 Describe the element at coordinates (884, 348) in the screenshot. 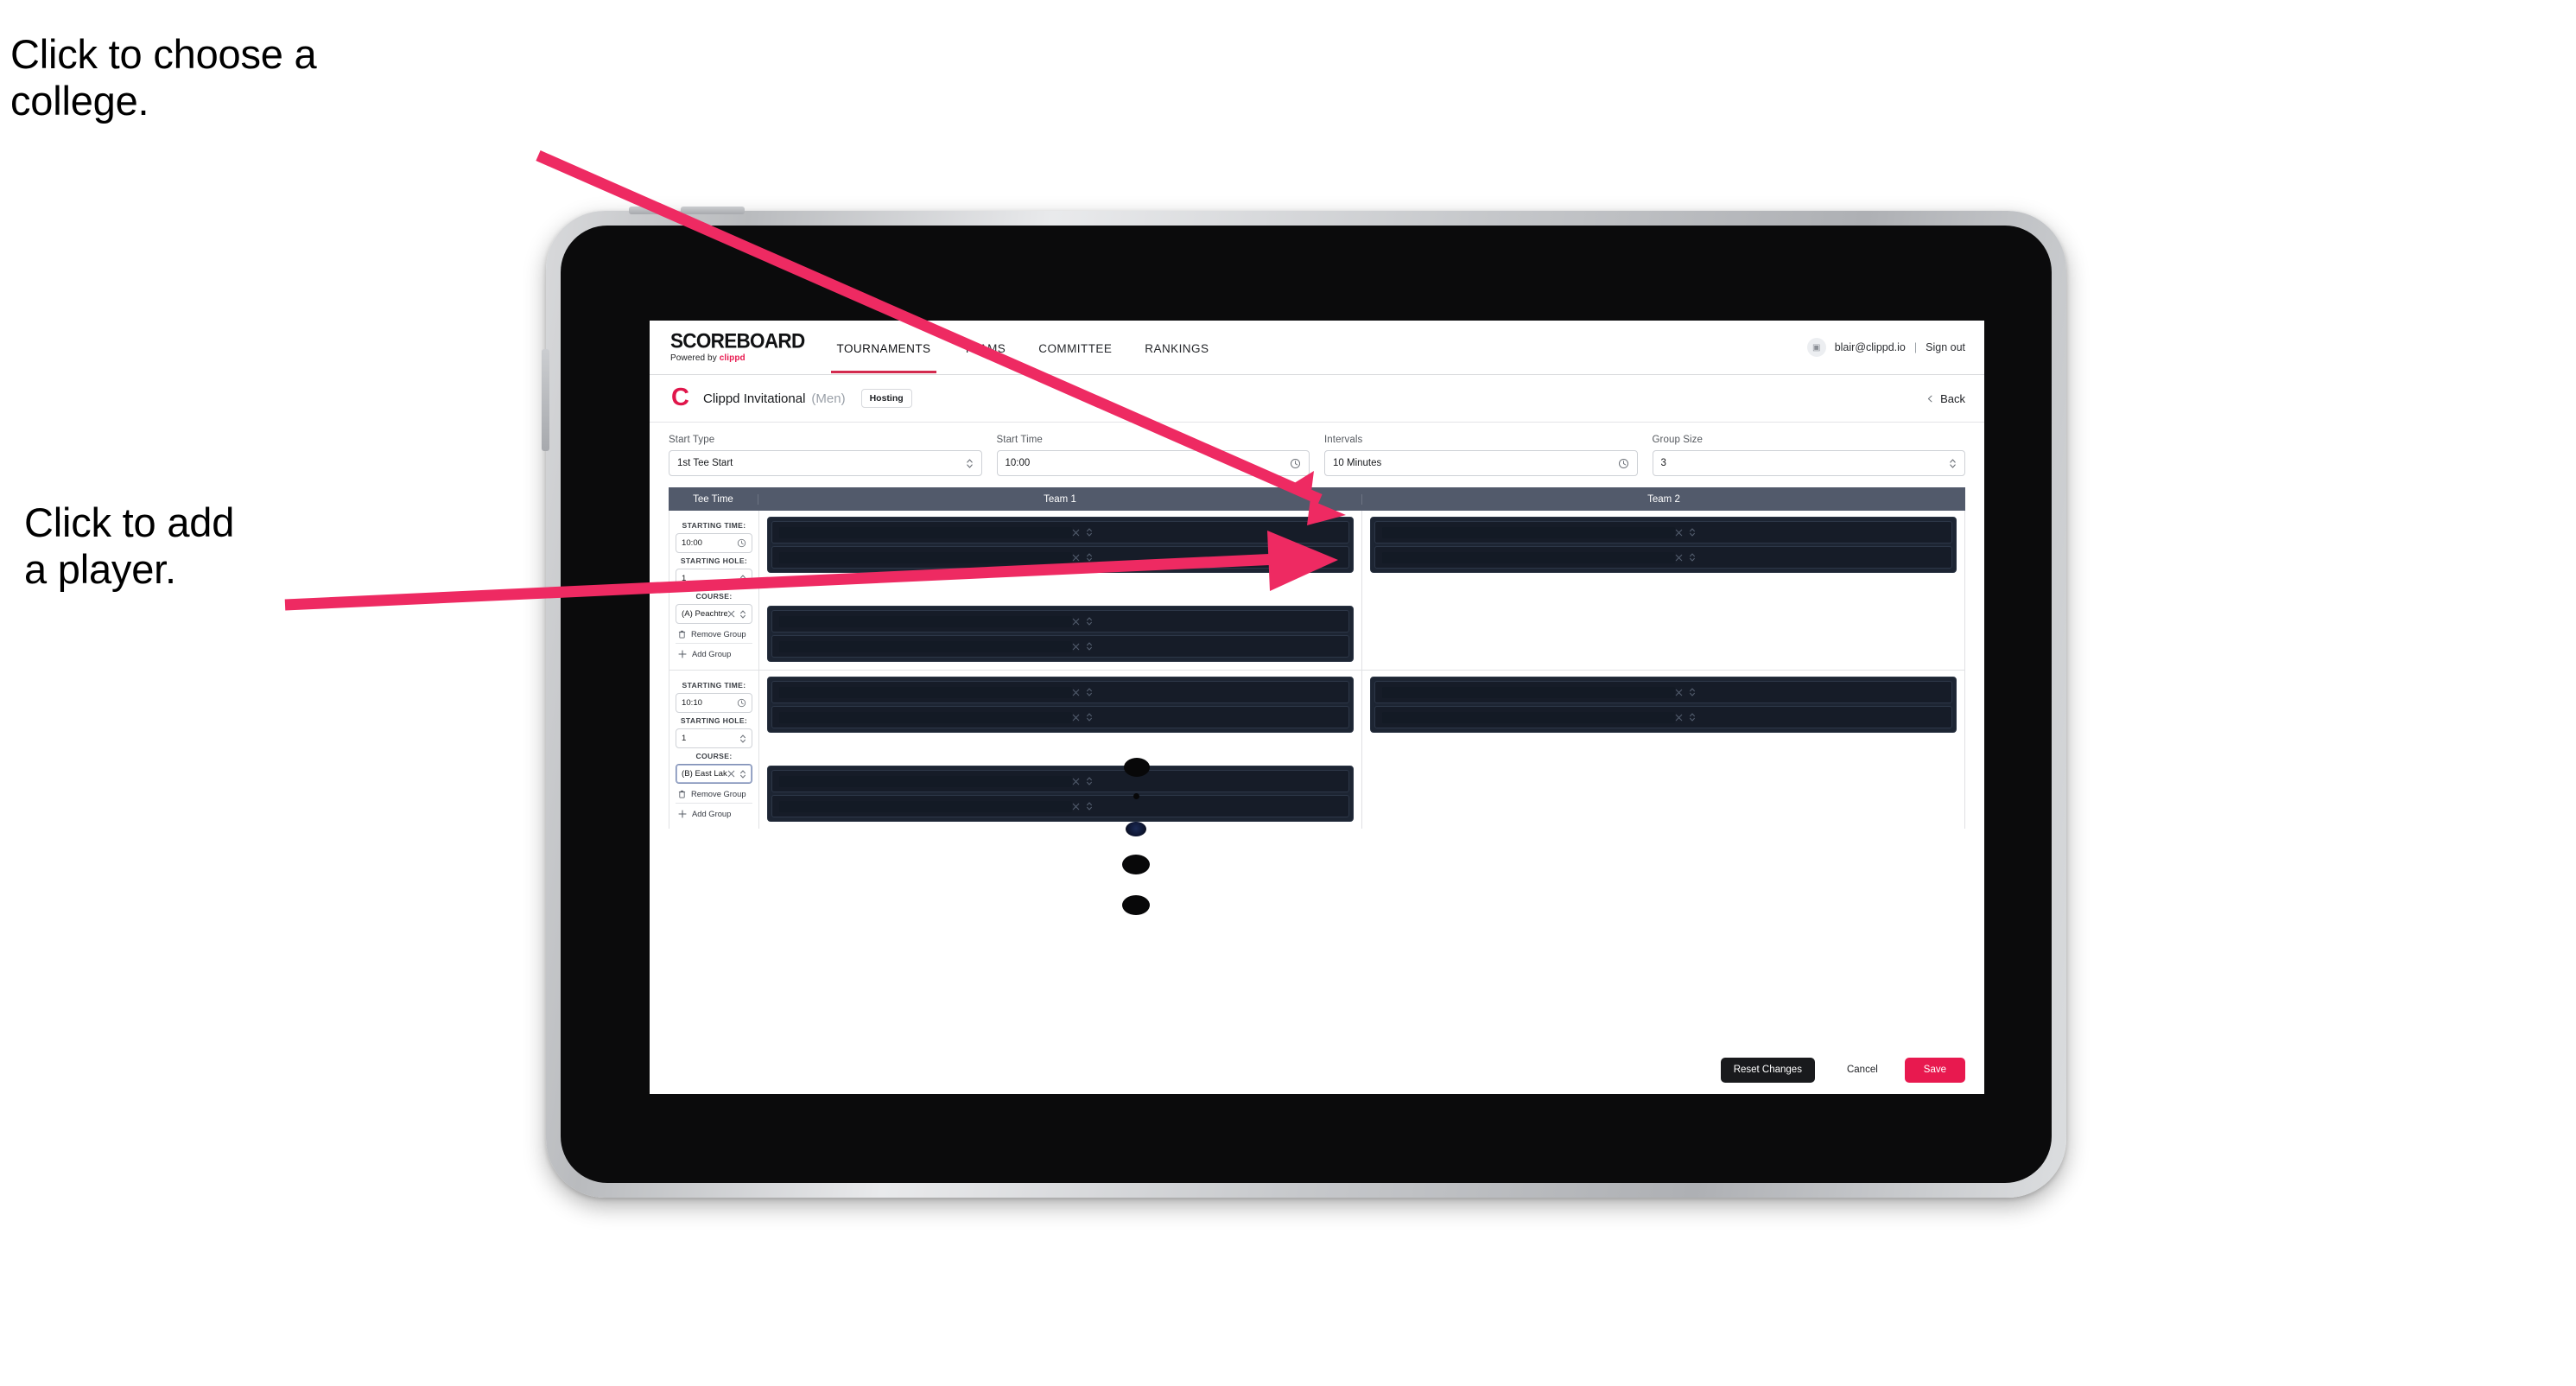

I see `nav-tab-tournaments: TOURNAMENTS` at that location.